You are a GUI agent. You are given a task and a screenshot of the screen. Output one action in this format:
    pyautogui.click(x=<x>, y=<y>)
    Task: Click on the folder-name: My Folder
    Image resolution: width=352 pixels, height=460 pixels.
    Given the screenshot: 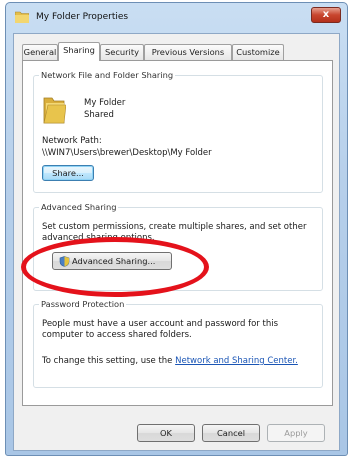 What is the action you would take?
    pyautogui.click(x=105, y=103)
    